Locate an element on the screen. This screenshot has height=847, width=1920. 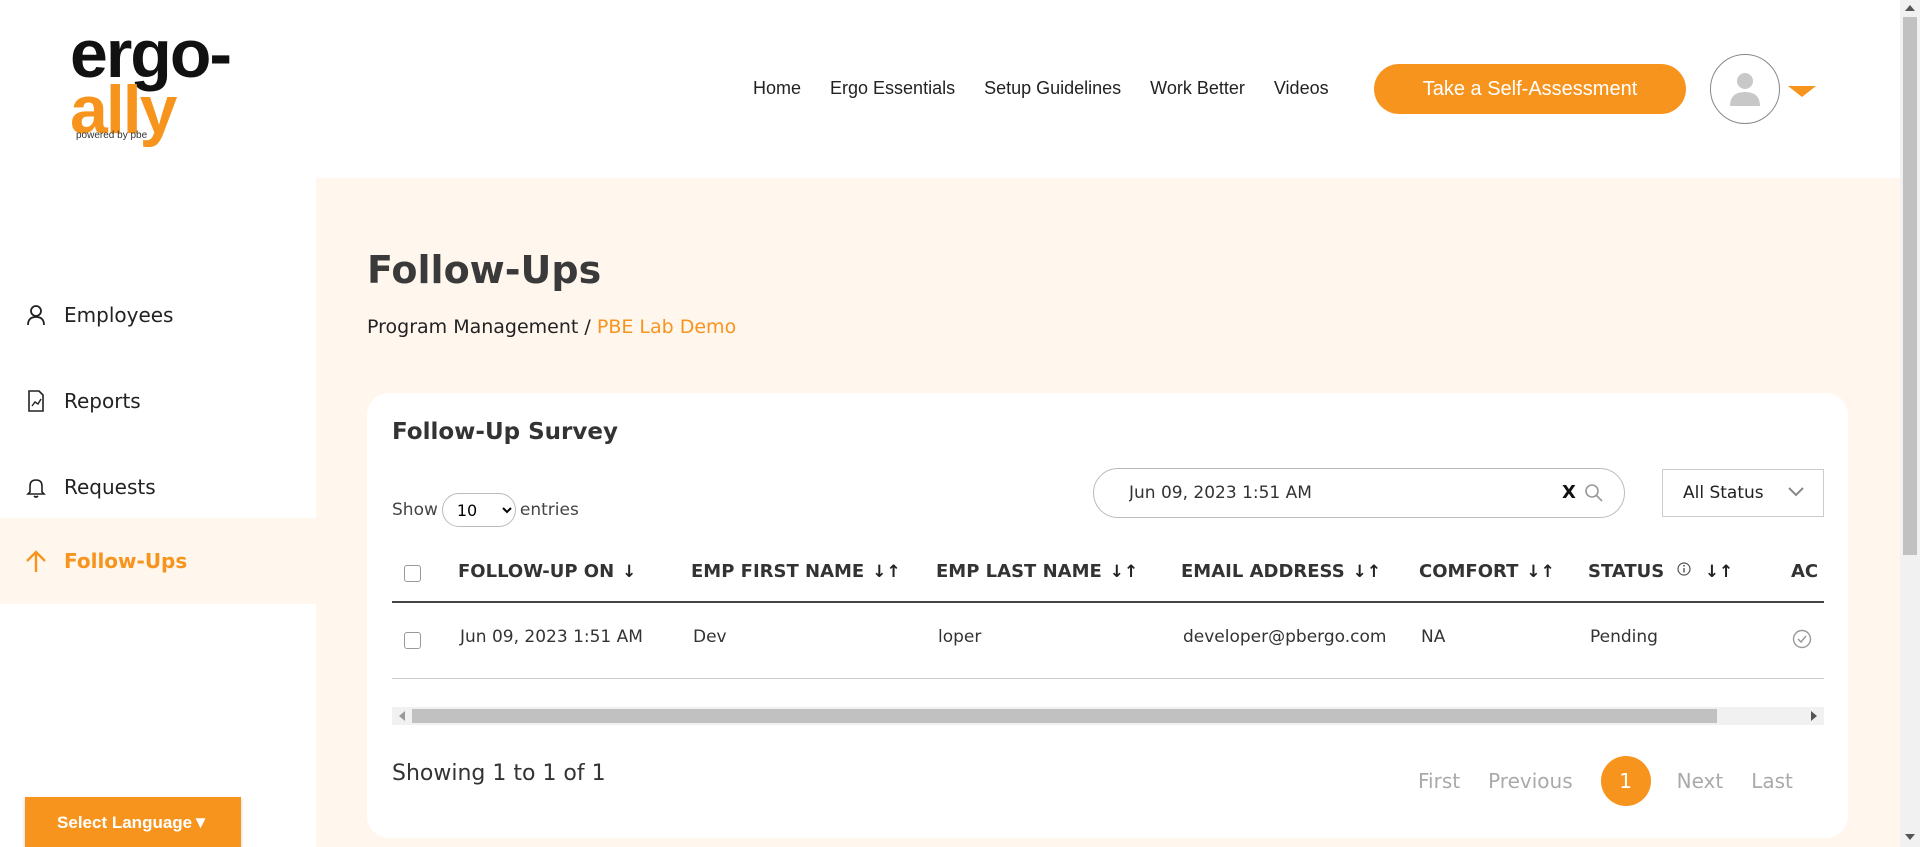
clear-search-button: X is located at coordinates (1569, 492).